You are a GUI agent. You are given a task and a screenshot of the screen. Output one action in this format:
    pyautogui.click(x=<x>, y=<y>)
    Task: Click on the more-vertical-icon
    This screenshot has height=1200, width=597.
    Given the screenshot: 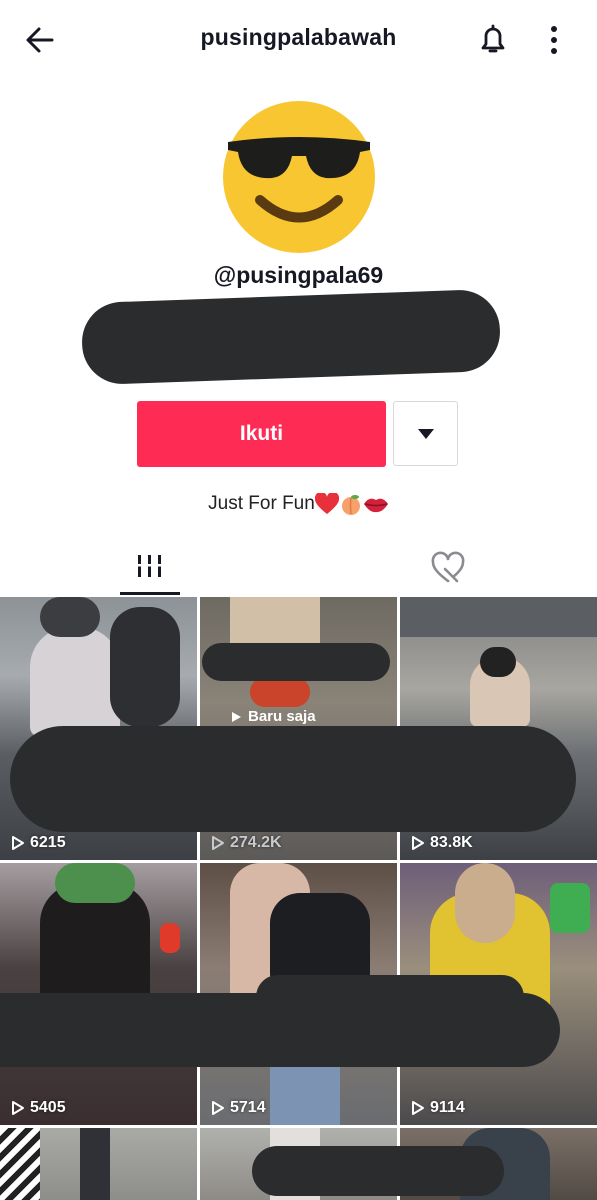 What is the action you would take?
    pyautogui.click(x=554, y=39)
    